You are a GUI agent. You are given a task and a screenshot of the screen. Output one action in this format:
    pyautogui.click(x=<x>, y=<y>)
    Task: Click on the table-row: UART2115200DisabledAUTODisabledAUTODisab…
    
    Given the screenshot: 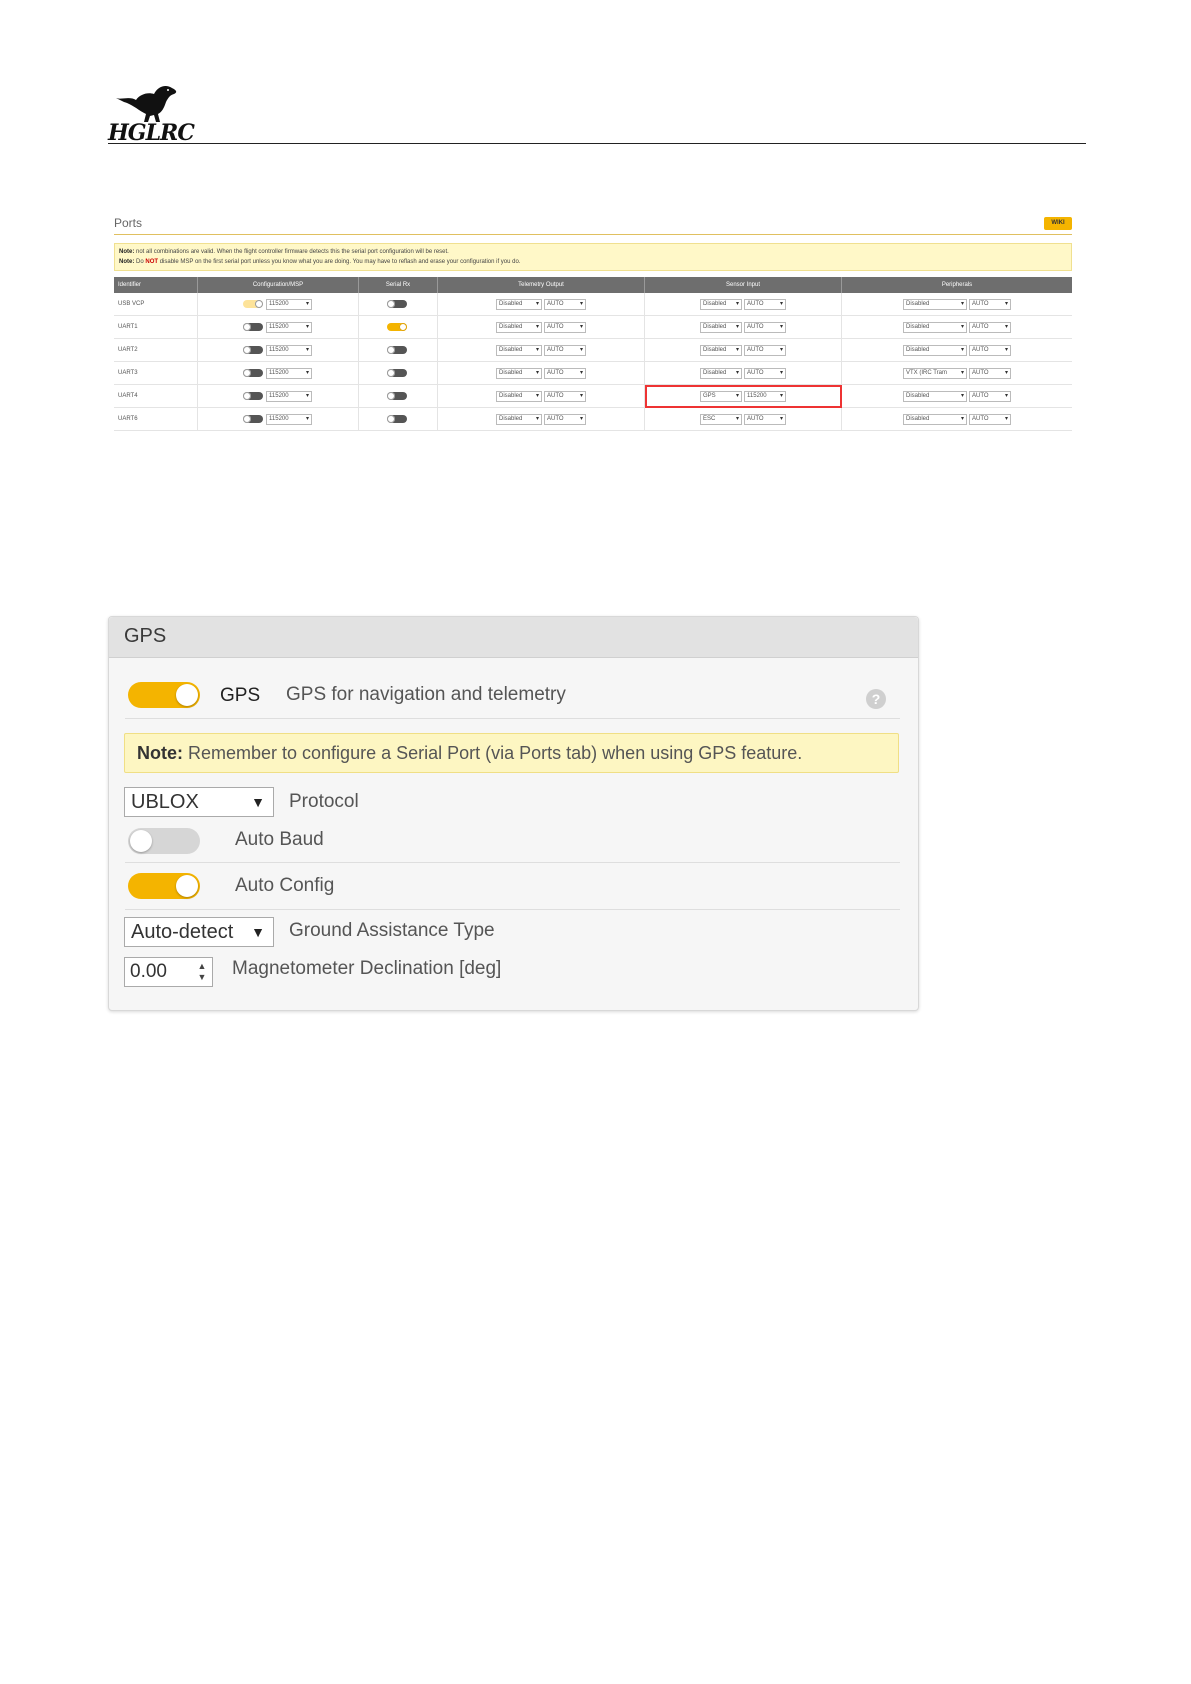 What is the action you would take?
    pyautogui.click(x=593, y=350)
    